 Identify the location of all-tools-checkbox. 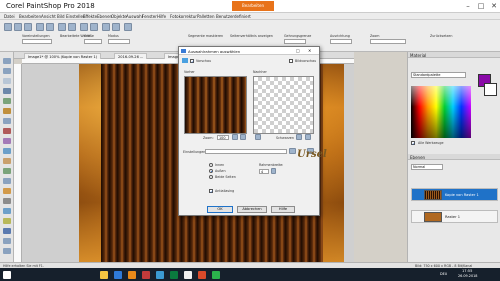
(413, 143).